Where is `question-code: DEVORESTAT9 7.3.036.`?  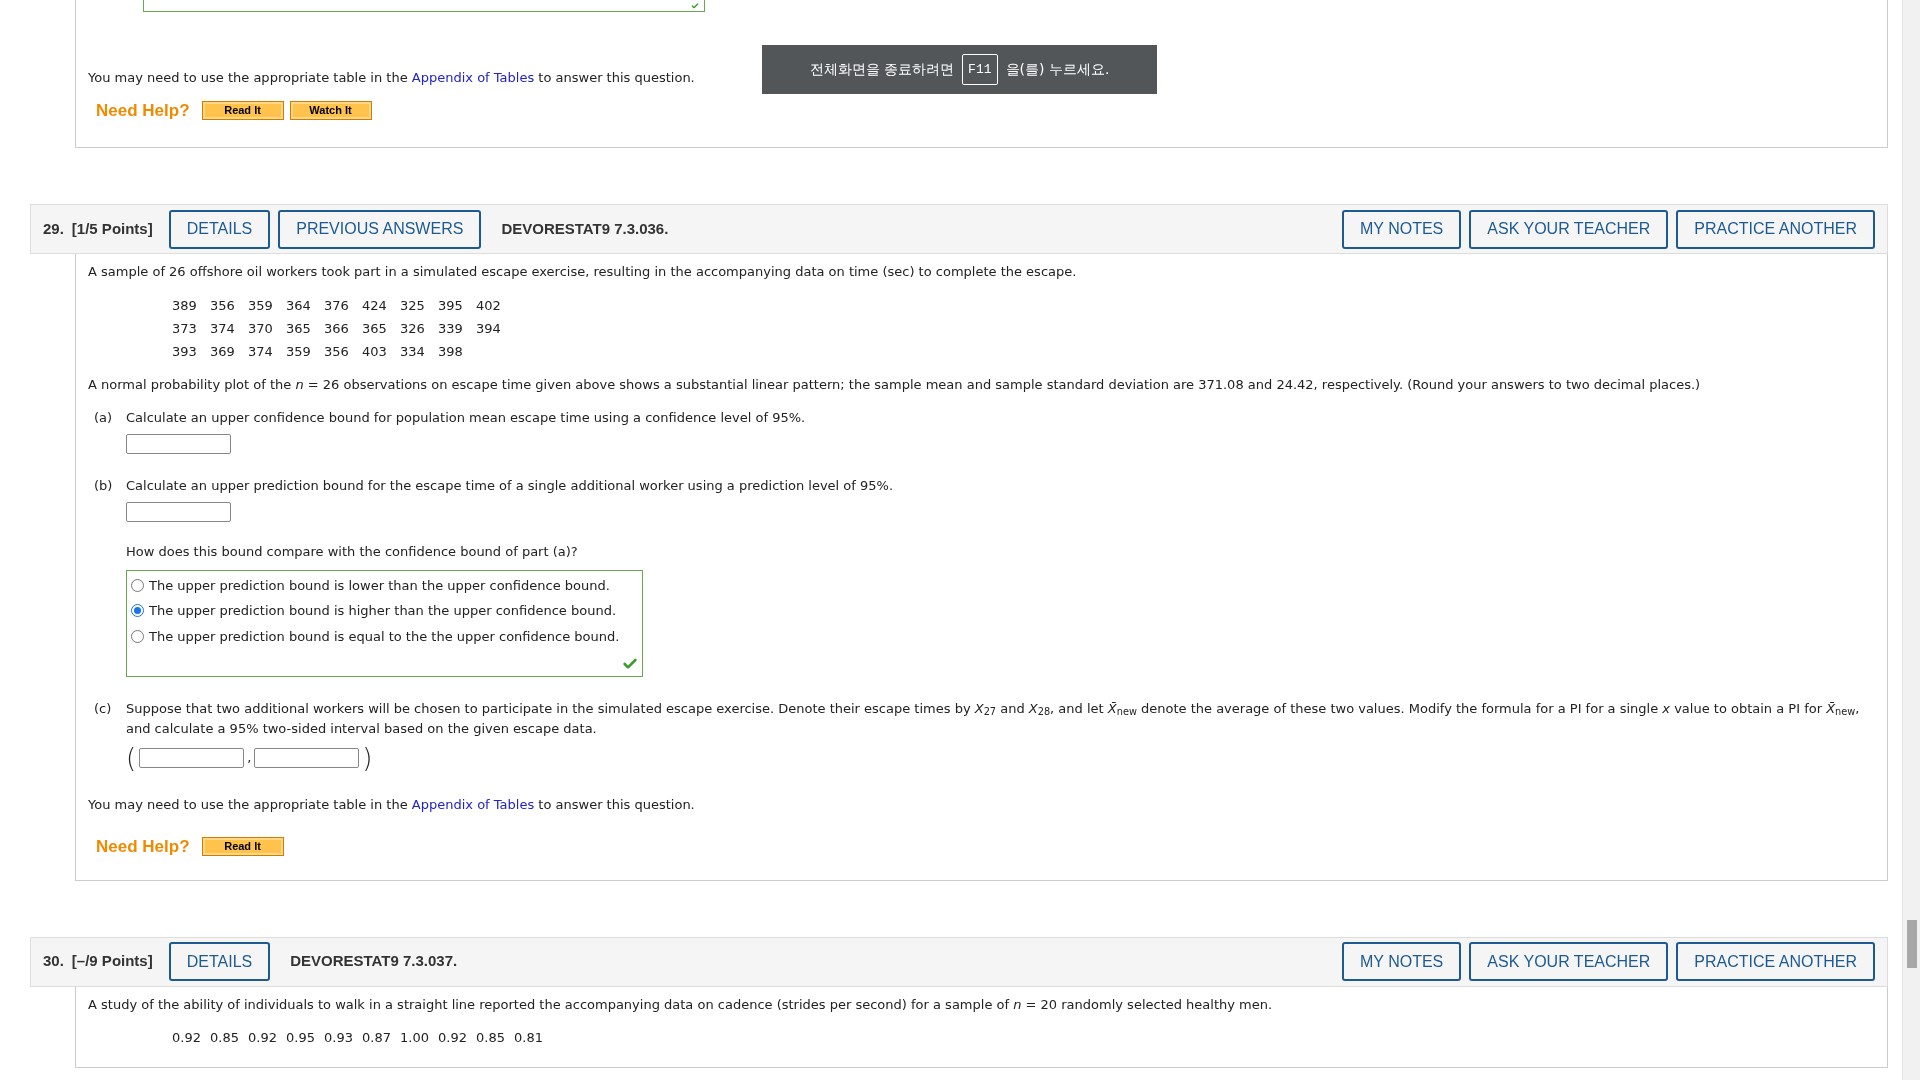 question-code: DEVORESTAT9 7.3.036. is located at coordinates (585, 228).